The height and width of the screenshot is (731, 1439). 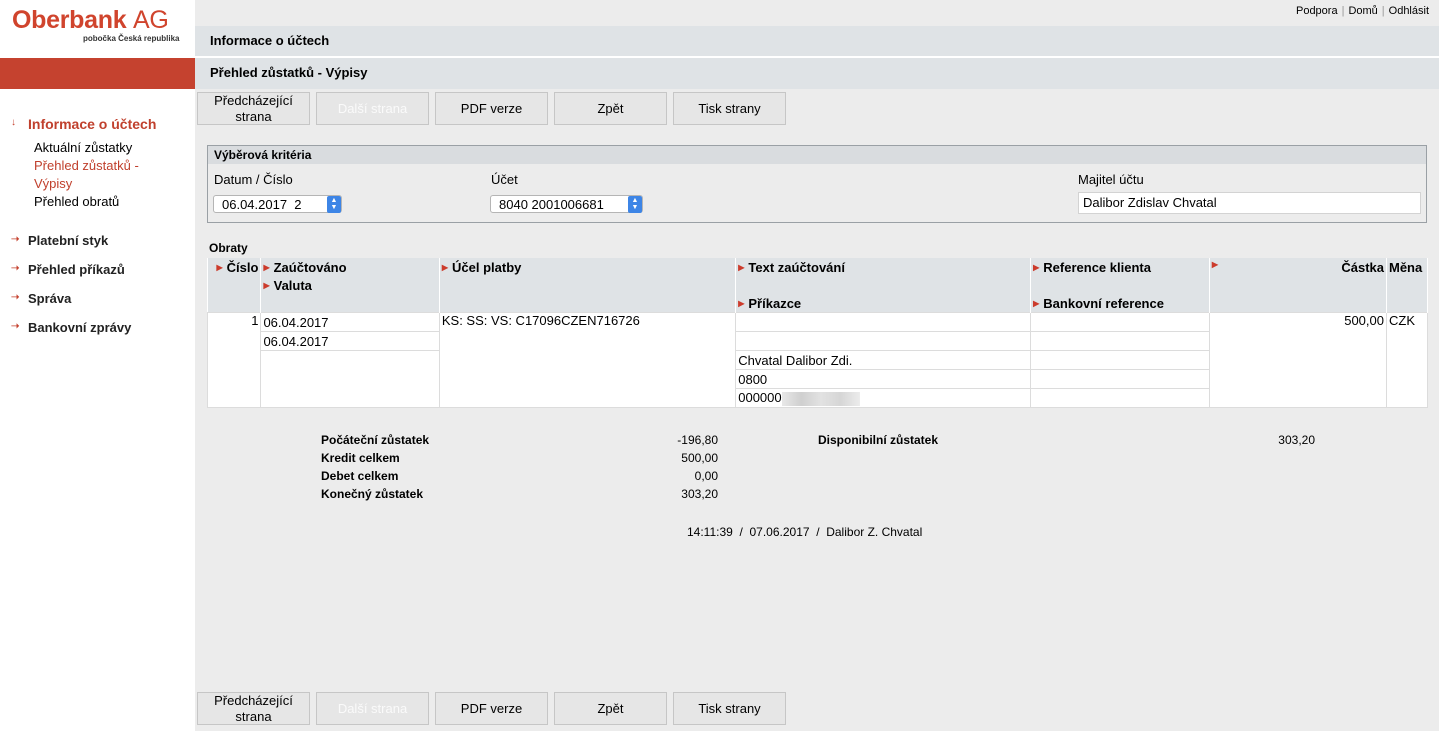 What do you see at coordinates (1407, 267) in the screenshot?
I see `col-mena: Měna` at bounding box center [1407, 267].